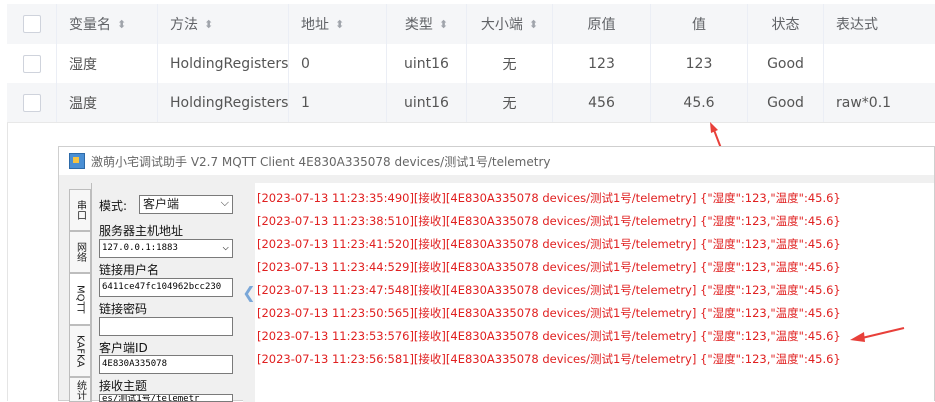 The height and width of the screenshot is (402, 935). I want to click on collapse-chevron-icon: ❮, so click(248, 292).